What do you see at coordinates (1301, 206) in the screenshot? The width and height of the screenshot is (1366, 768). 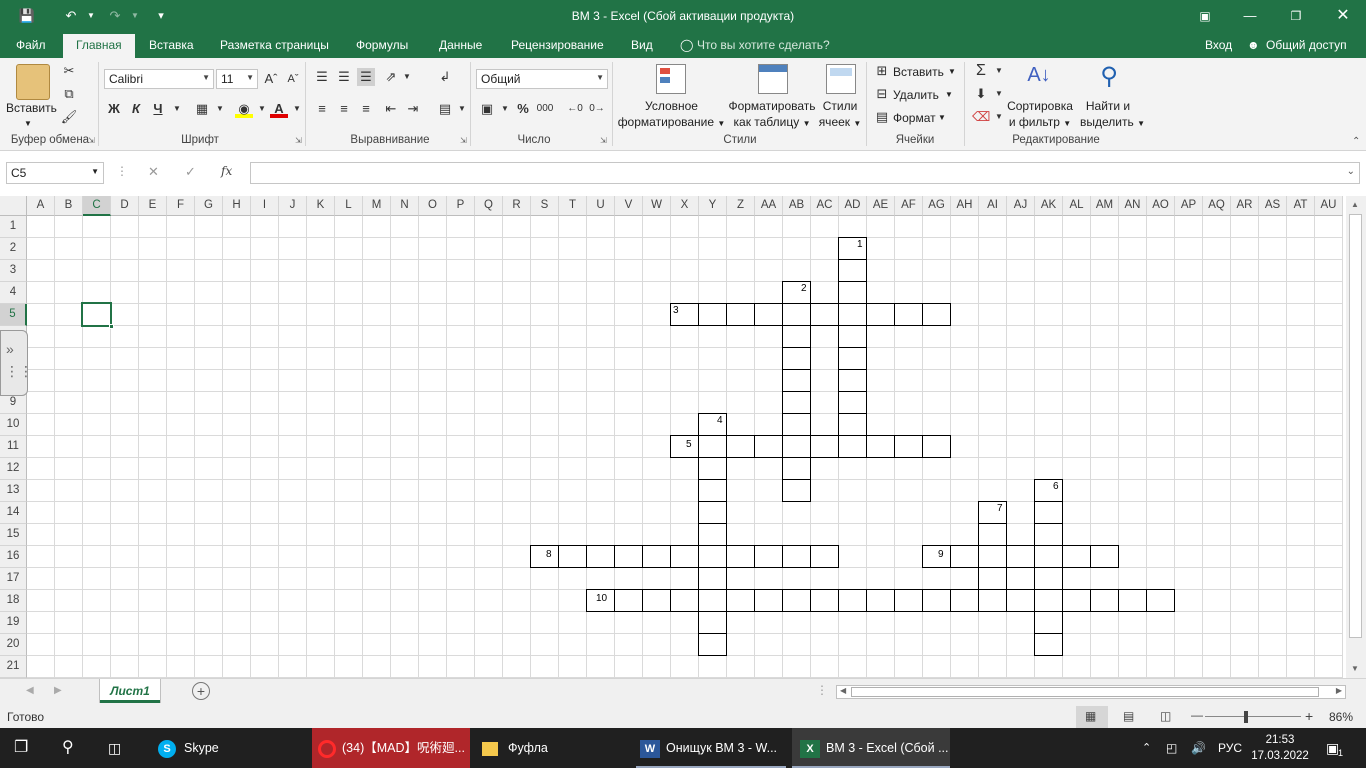 I see `column-header: AT` at bounding box center [1301, 206].